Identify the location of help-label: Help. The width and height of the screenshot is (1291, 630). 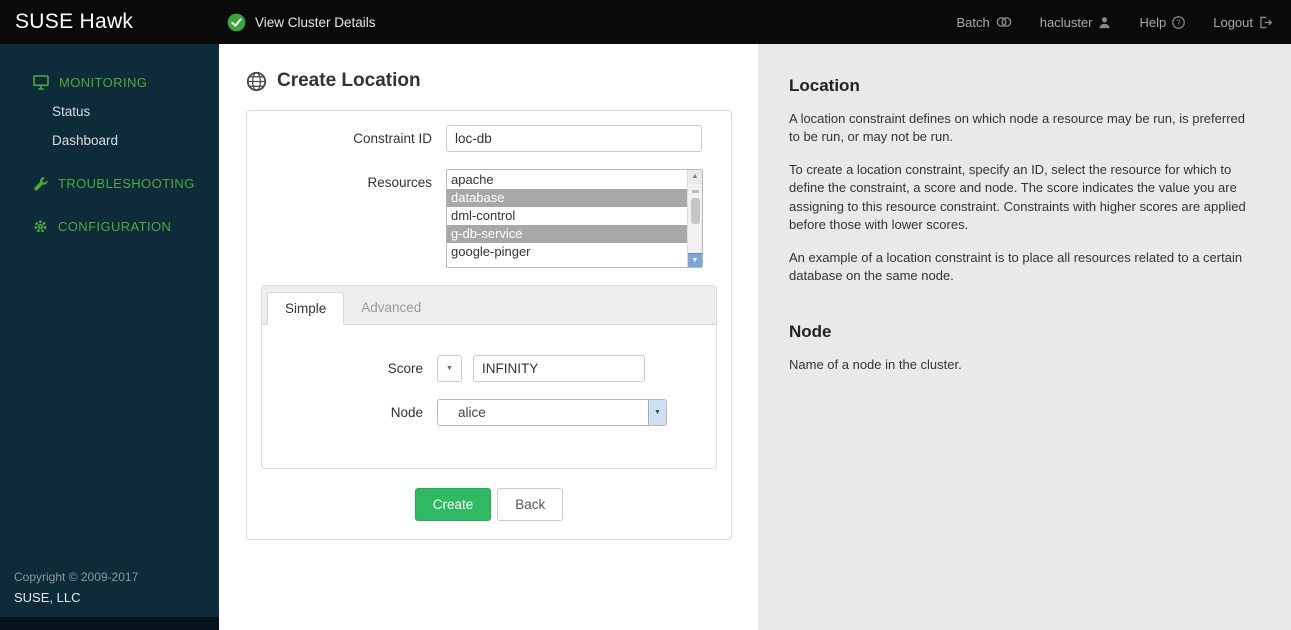
(1153, 22).